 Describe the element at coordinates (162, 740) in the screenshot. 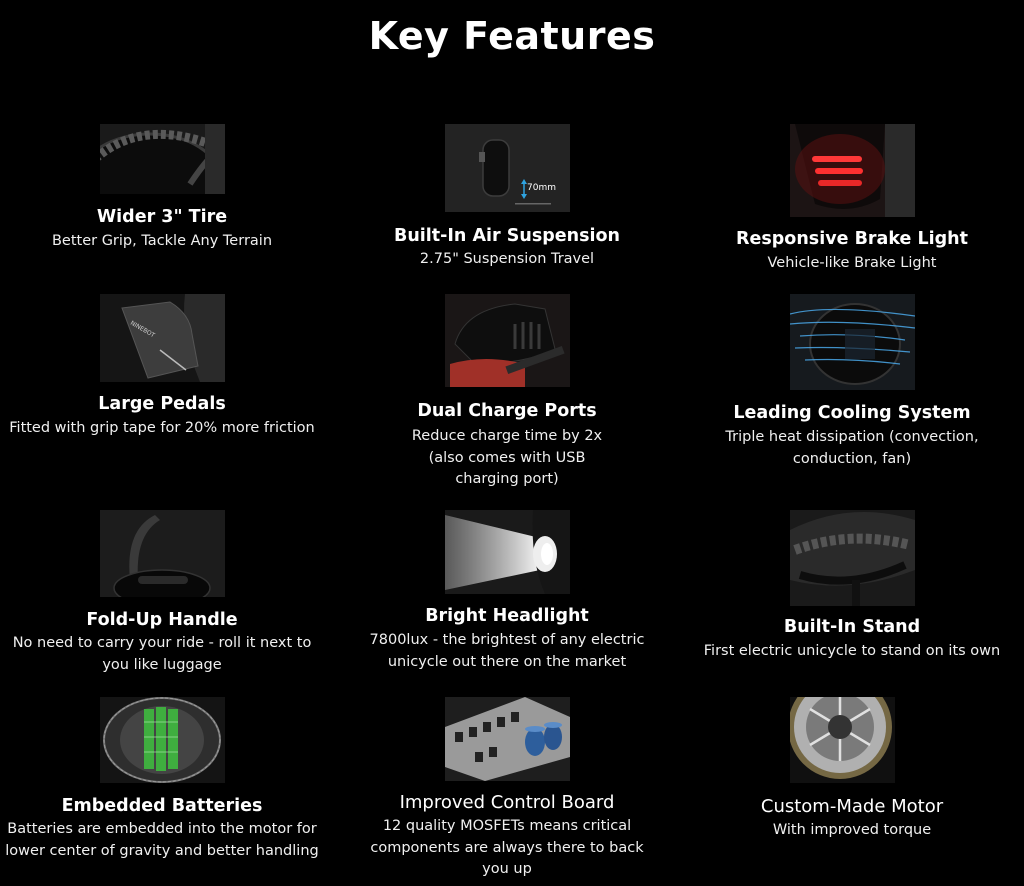

I see `battery-image` at that location.